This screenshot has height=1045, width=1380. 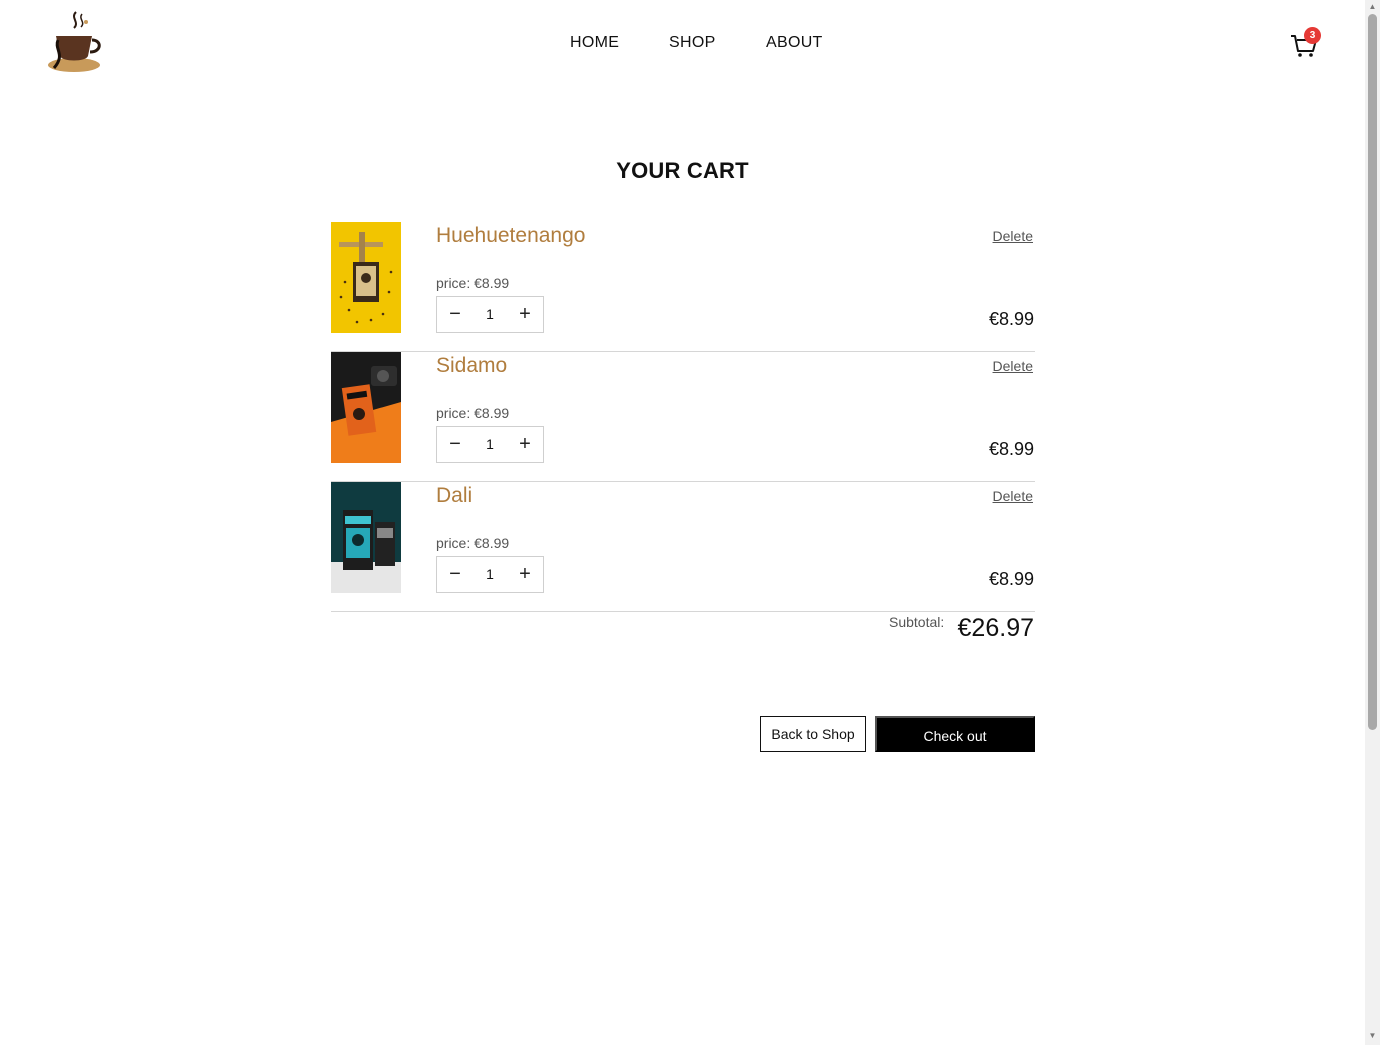 I want to click on back-to-shop-button: Back to Shop, so click(x=813, y=734).